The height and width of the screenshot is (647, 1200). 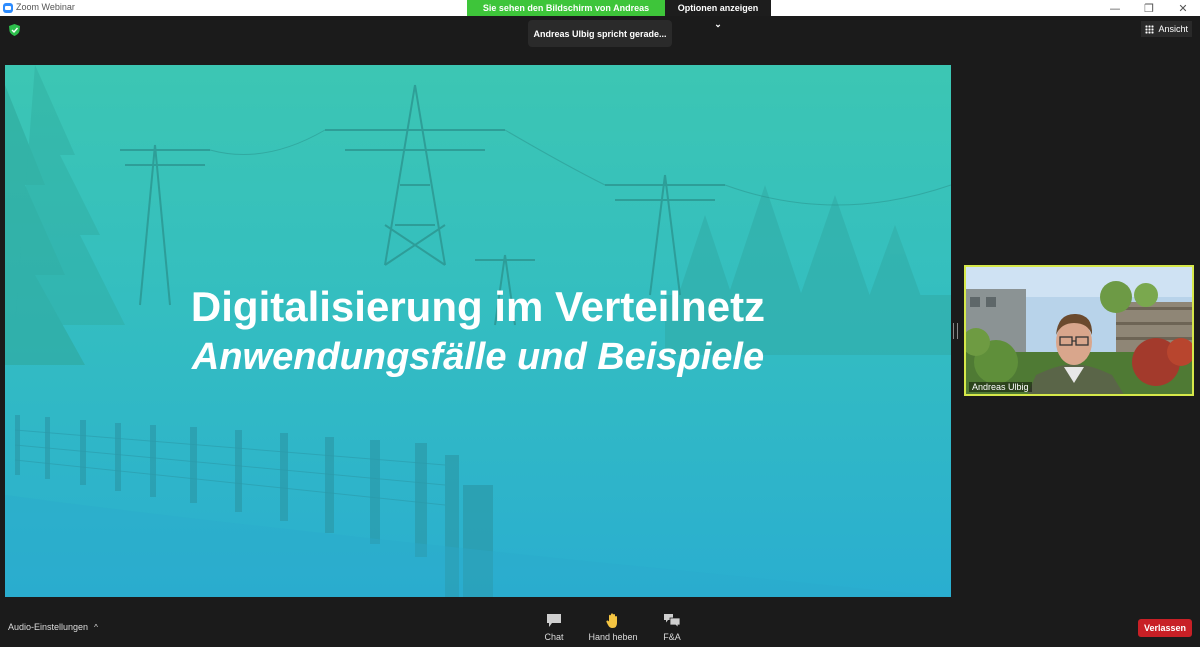 I want to click on grid-icon, so click(x=1150, y=29).